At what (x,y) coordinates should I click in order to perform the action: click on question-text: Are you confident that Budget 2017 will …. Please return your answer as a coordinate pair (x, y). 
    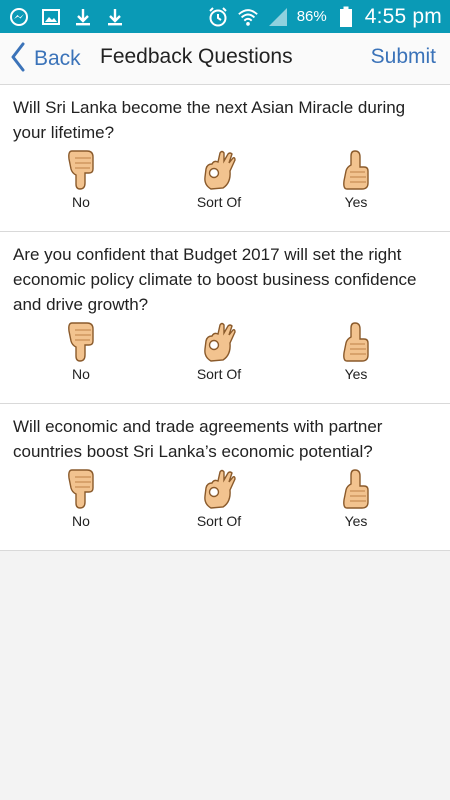
    Looking at the image, I should click on (215, 279).